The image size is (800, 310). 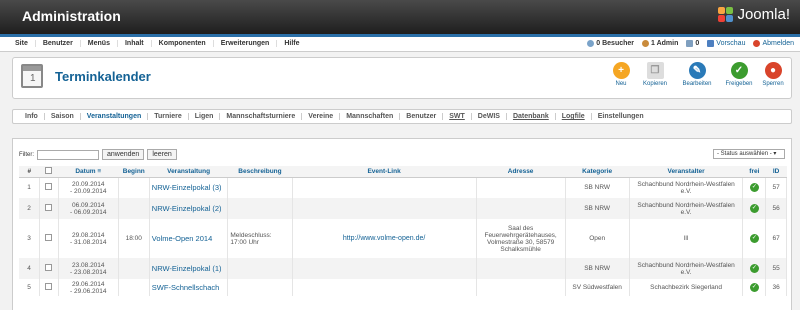 I want to click on menu-hilfe: Hilfe, so click(x=291, y=43).